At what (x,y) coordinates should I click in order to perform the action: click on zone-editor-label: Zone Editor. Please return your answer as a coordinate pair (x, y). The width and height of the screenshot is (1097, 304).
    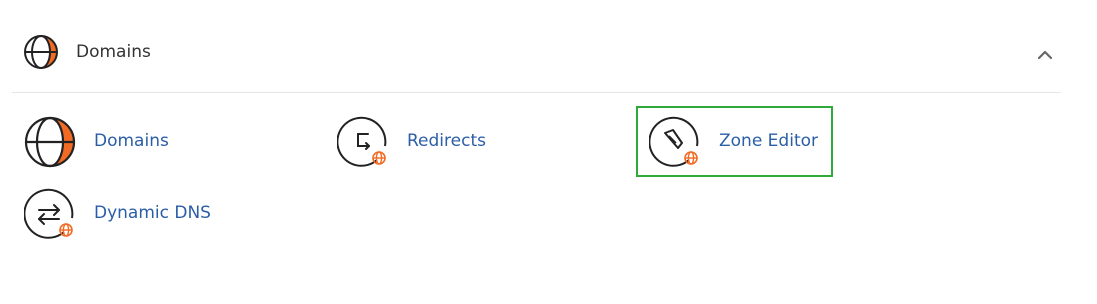
    Looking at the image, I should click on (768, 141).